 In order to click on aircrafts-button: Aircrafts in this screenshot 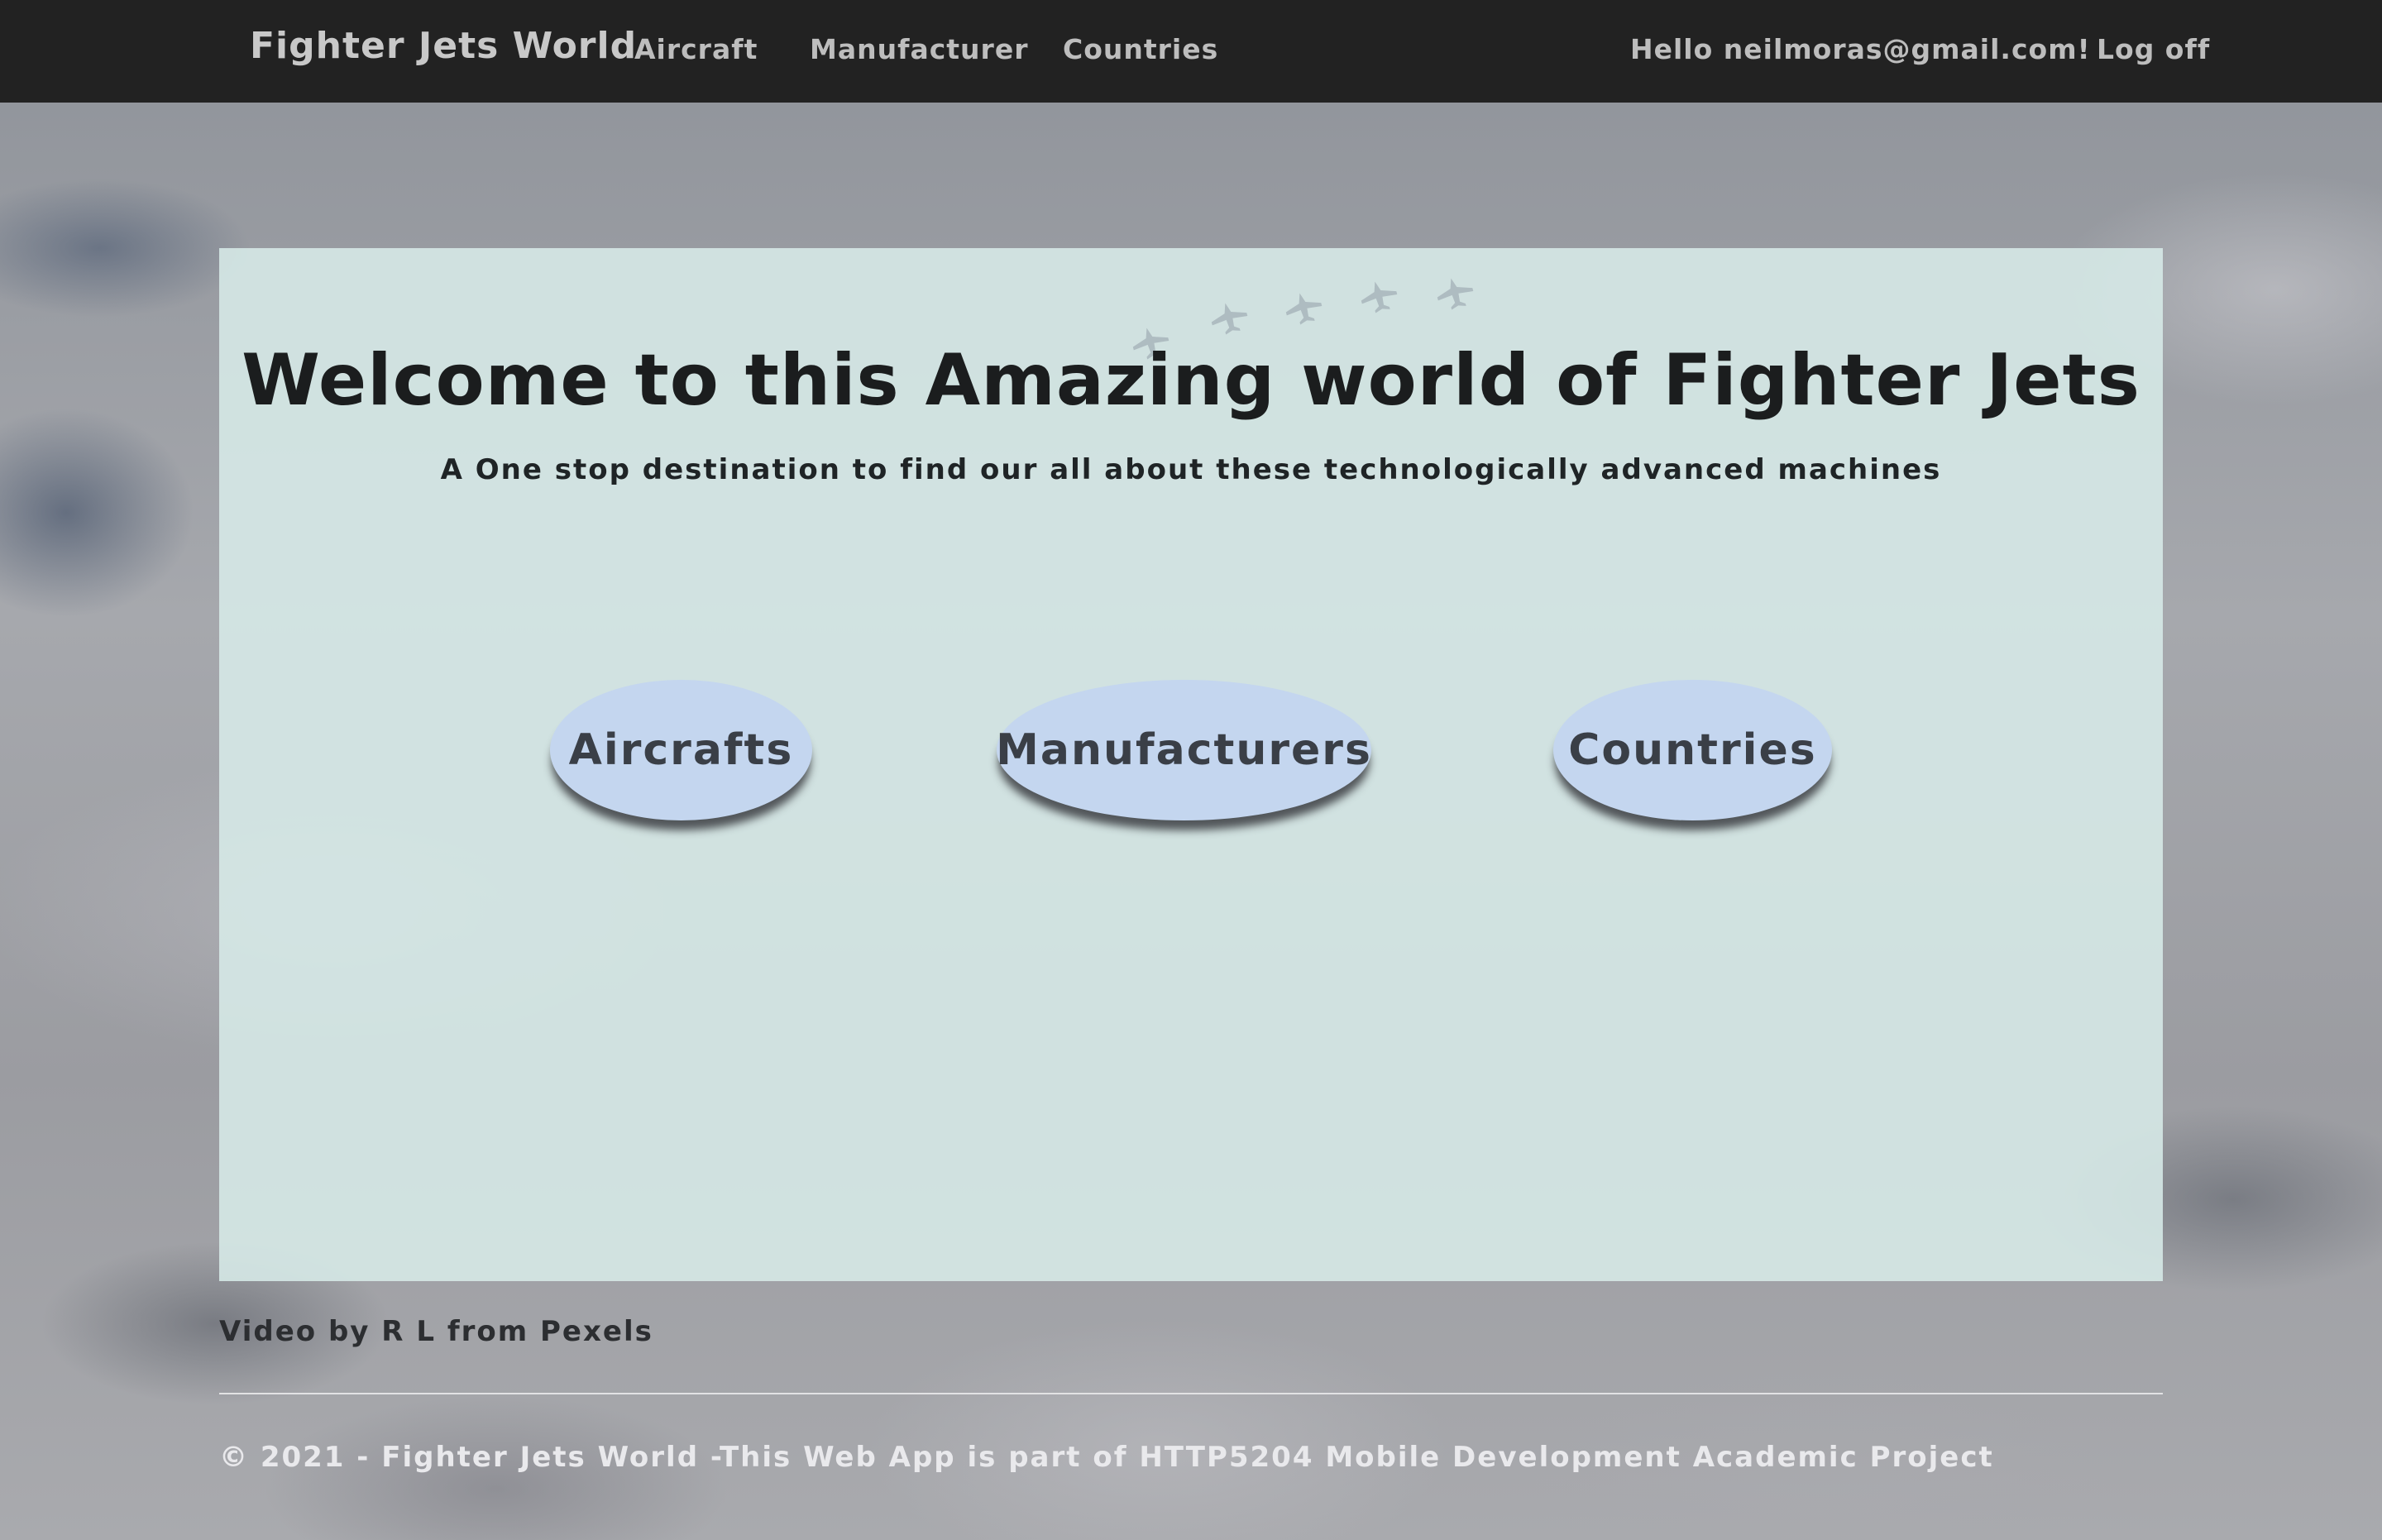, I will do `click(681, 750)`.